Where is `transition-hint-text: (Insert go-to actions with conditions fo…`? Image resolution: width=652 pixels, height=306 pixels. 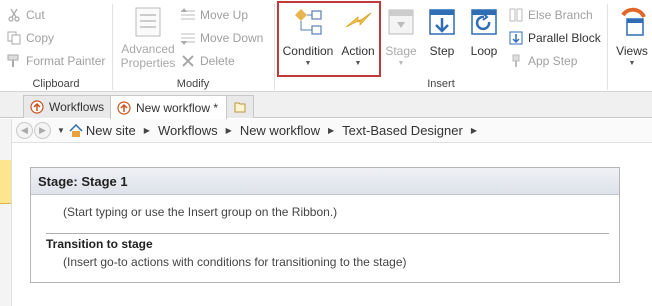
transition-hint-text: (Insert go-to actions with conditions fo… is located at coordinates (341, 262).